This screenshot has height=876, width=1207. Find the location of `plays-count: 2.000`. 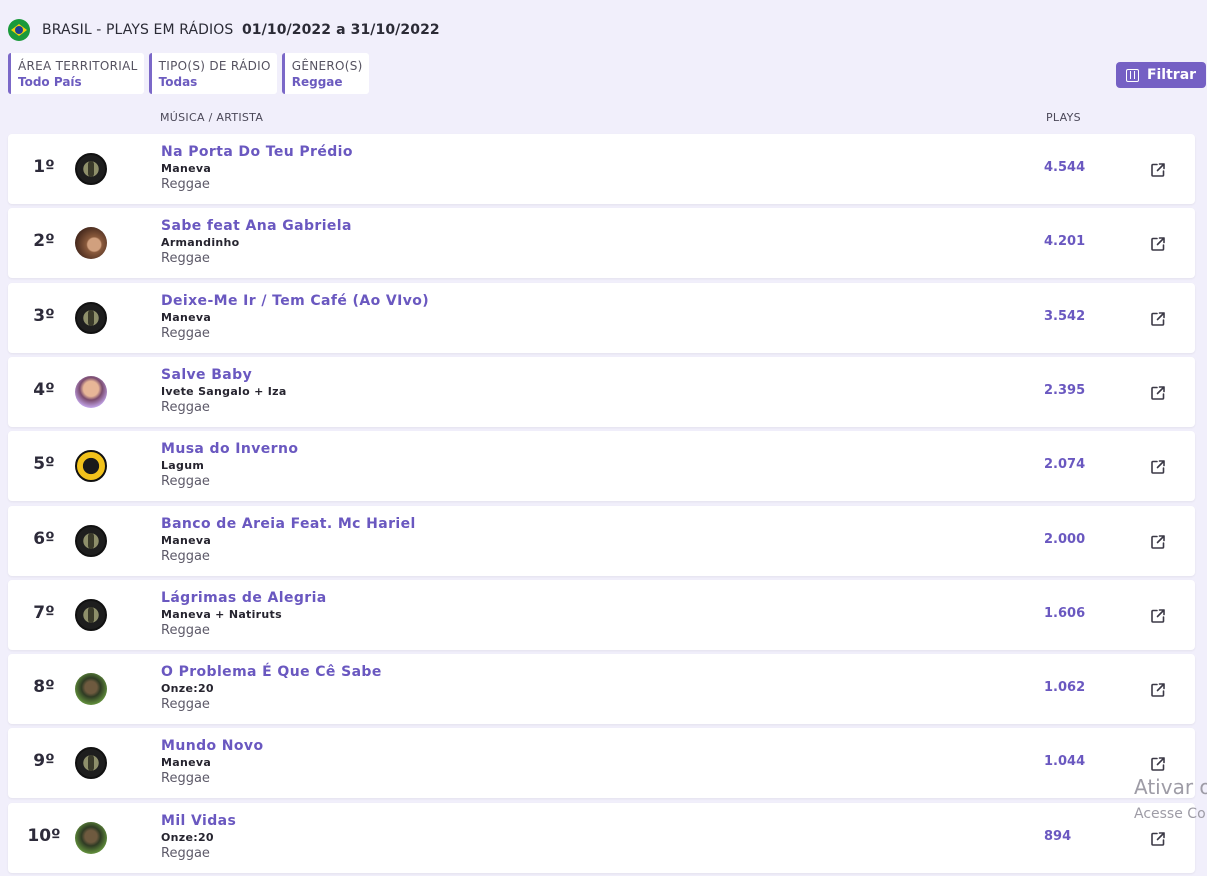

plays-count: 2.000 is located at coordinates (1065, 539).